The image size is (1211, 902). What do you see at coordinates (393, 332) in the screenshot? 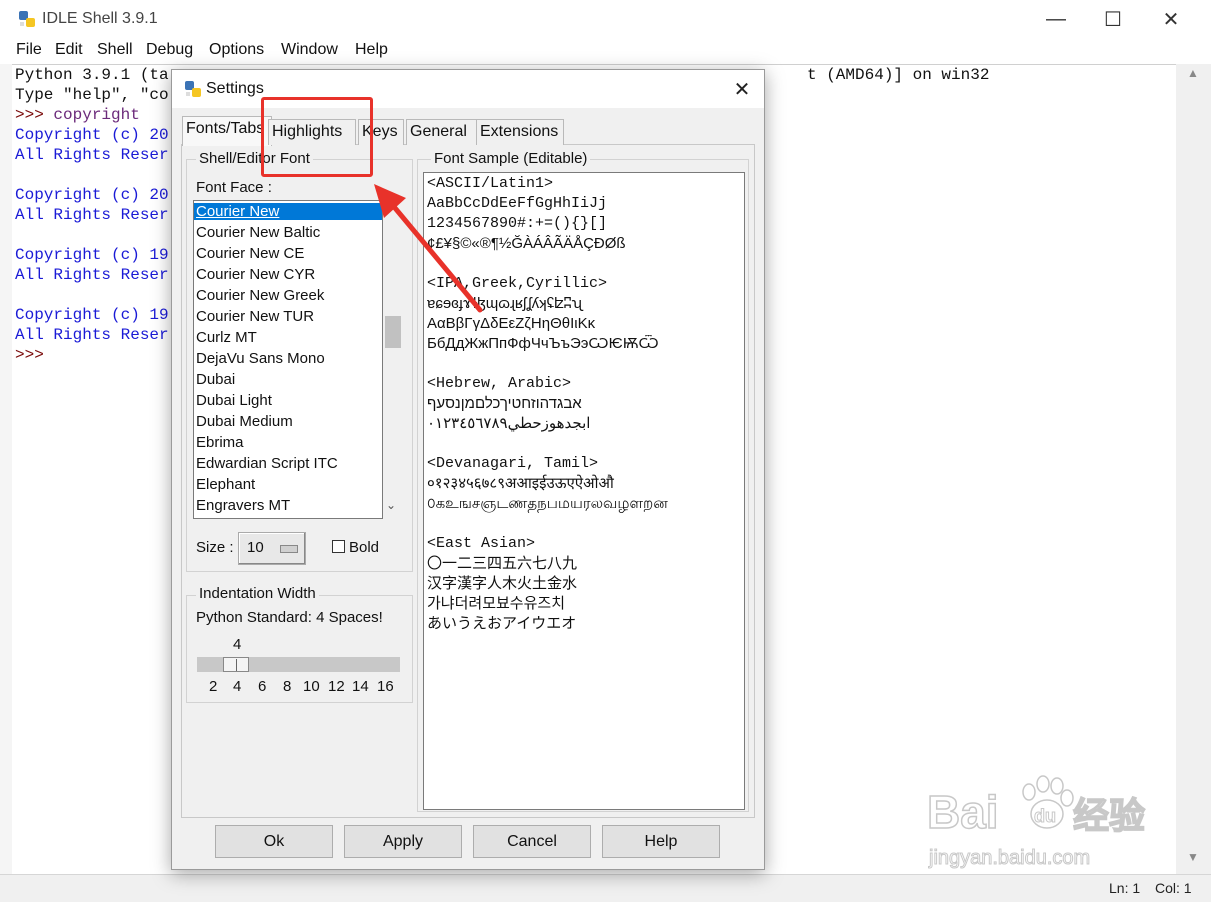
I see `scroll-thumb` at bounding box center [393, 332].